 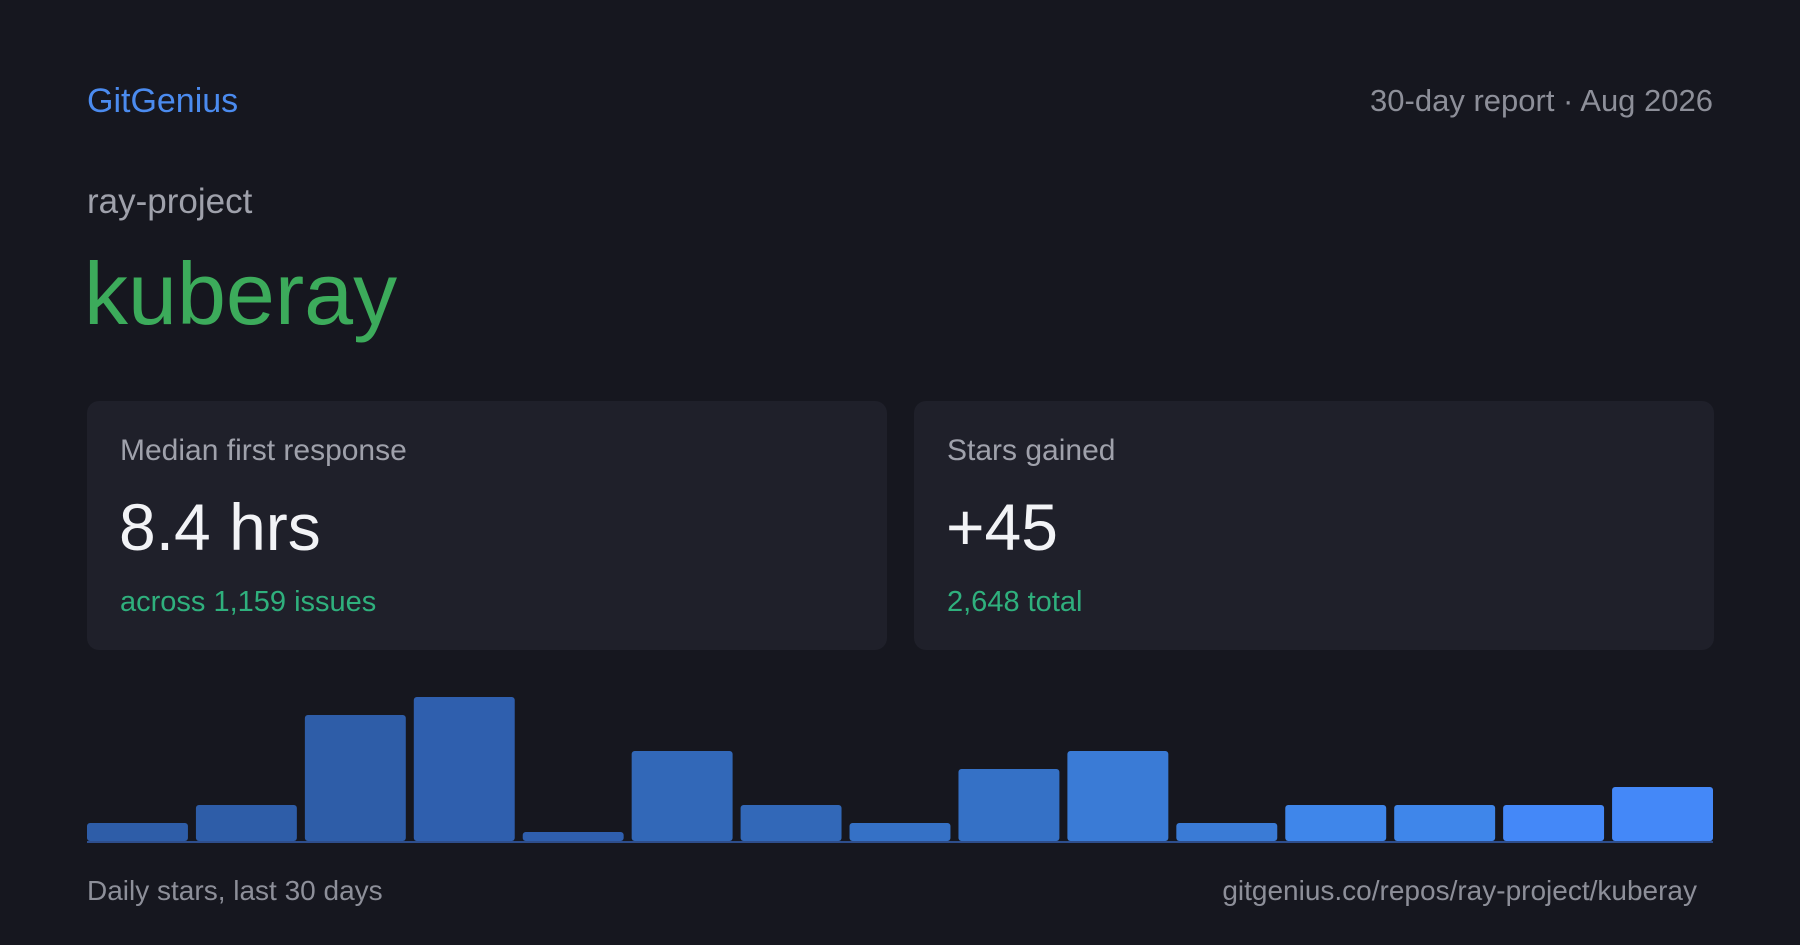 I want to click on median-response-label: Median first response, so click(x=263, y=450).